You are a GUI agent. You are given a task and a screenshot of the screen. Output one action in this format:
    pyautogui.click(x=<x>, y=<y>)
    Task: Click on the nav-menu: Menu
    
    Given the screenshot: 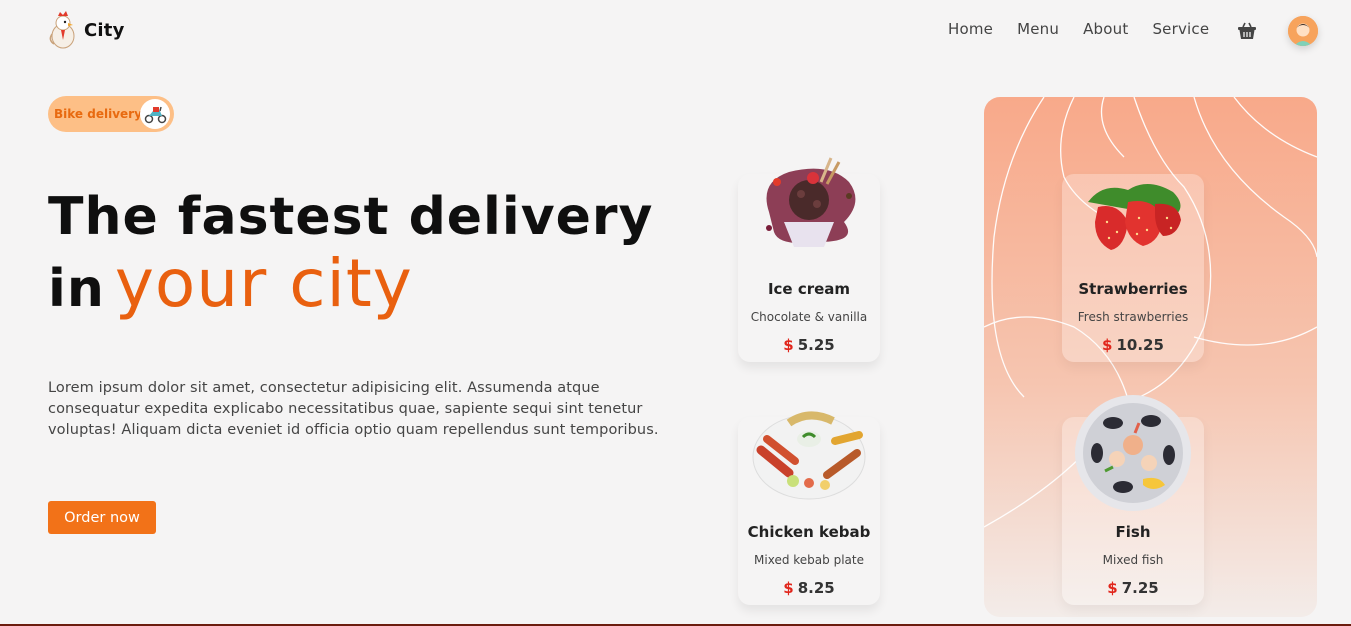 What is the action you would take?
    pyautogui.click(x=1038, y=29)
    